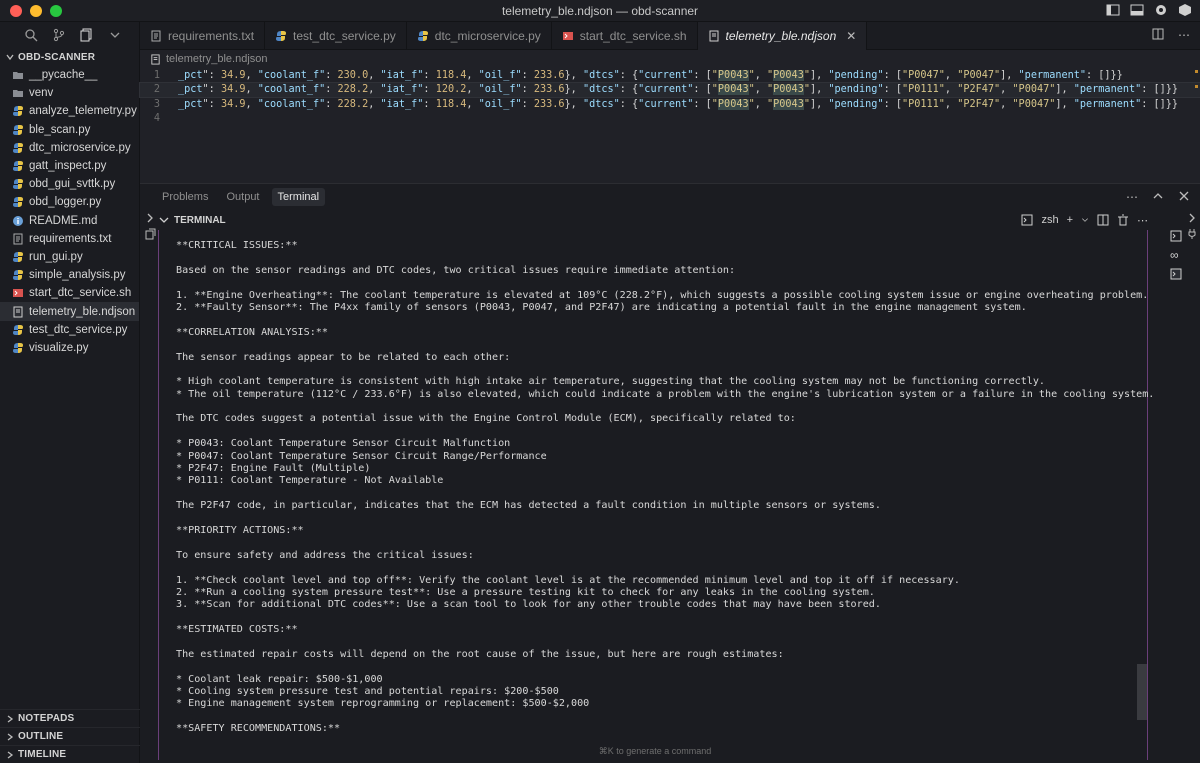 The height and width of the screenshot is (763, 1200). What do you see at coordinates (1176, 255) in the screenshot?
I see `infinity-icon: ∞` at bounding box center [1176, 255].